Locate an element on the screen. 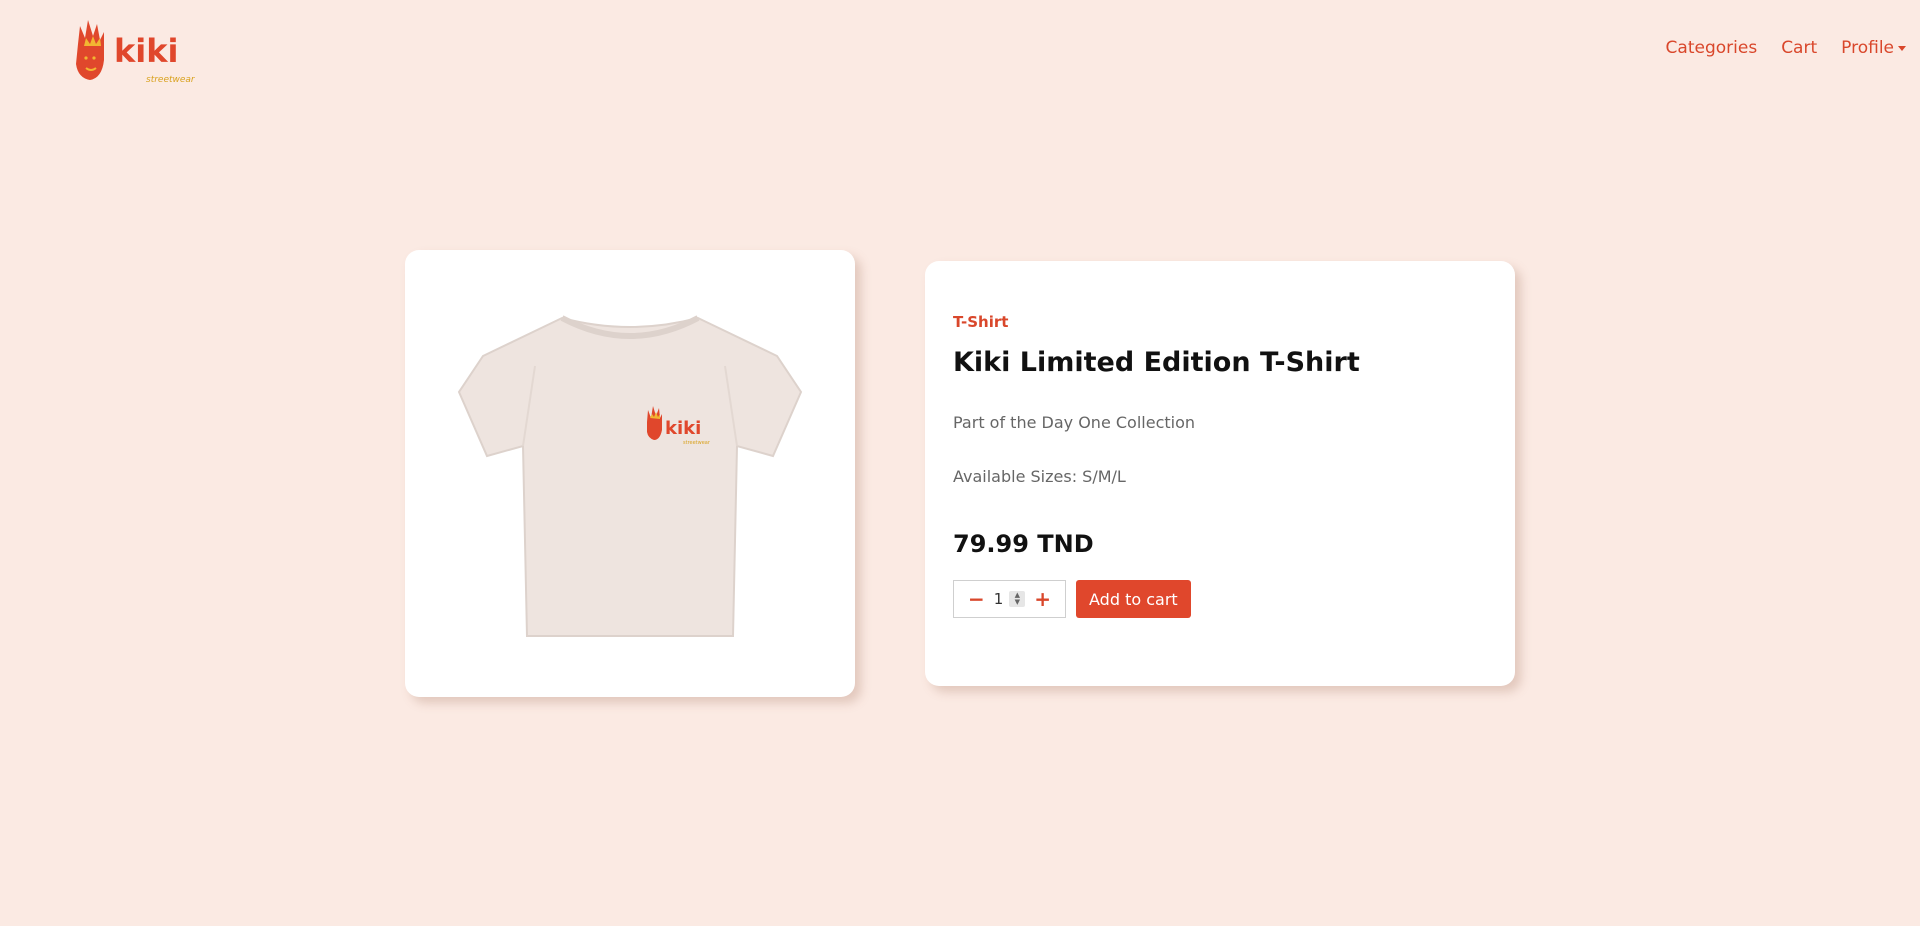 Image resolution: width=1920 pixels, height=926 pixels. nav-profile-label: Profile is located at coordinates (1867, 48).